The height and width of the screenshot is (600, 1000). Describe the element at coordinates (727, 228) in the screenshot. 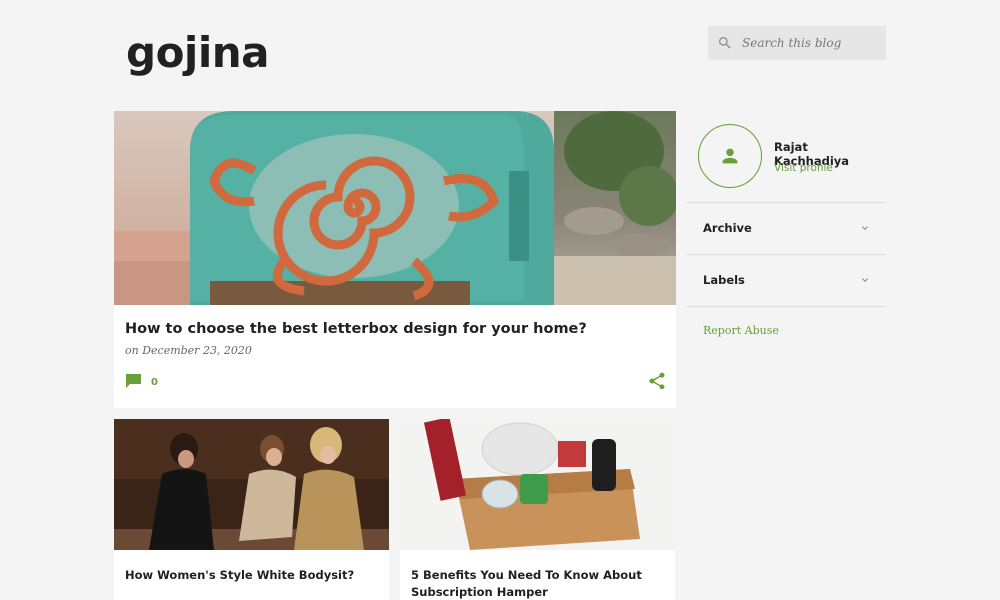

I see `widget-label: Archive` at that location.